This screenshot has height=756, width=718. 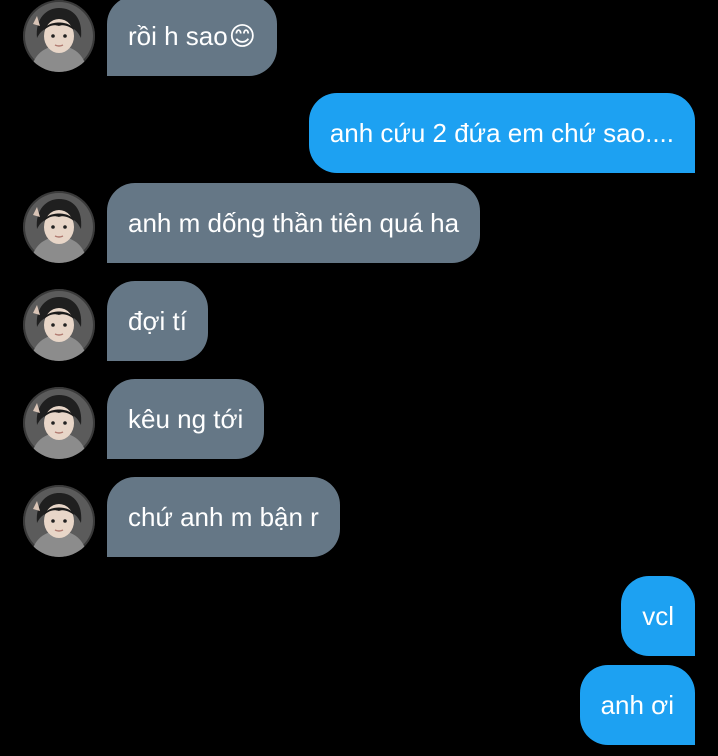 I want to click on message-row: anh ơi, so click(x=359, y=705).